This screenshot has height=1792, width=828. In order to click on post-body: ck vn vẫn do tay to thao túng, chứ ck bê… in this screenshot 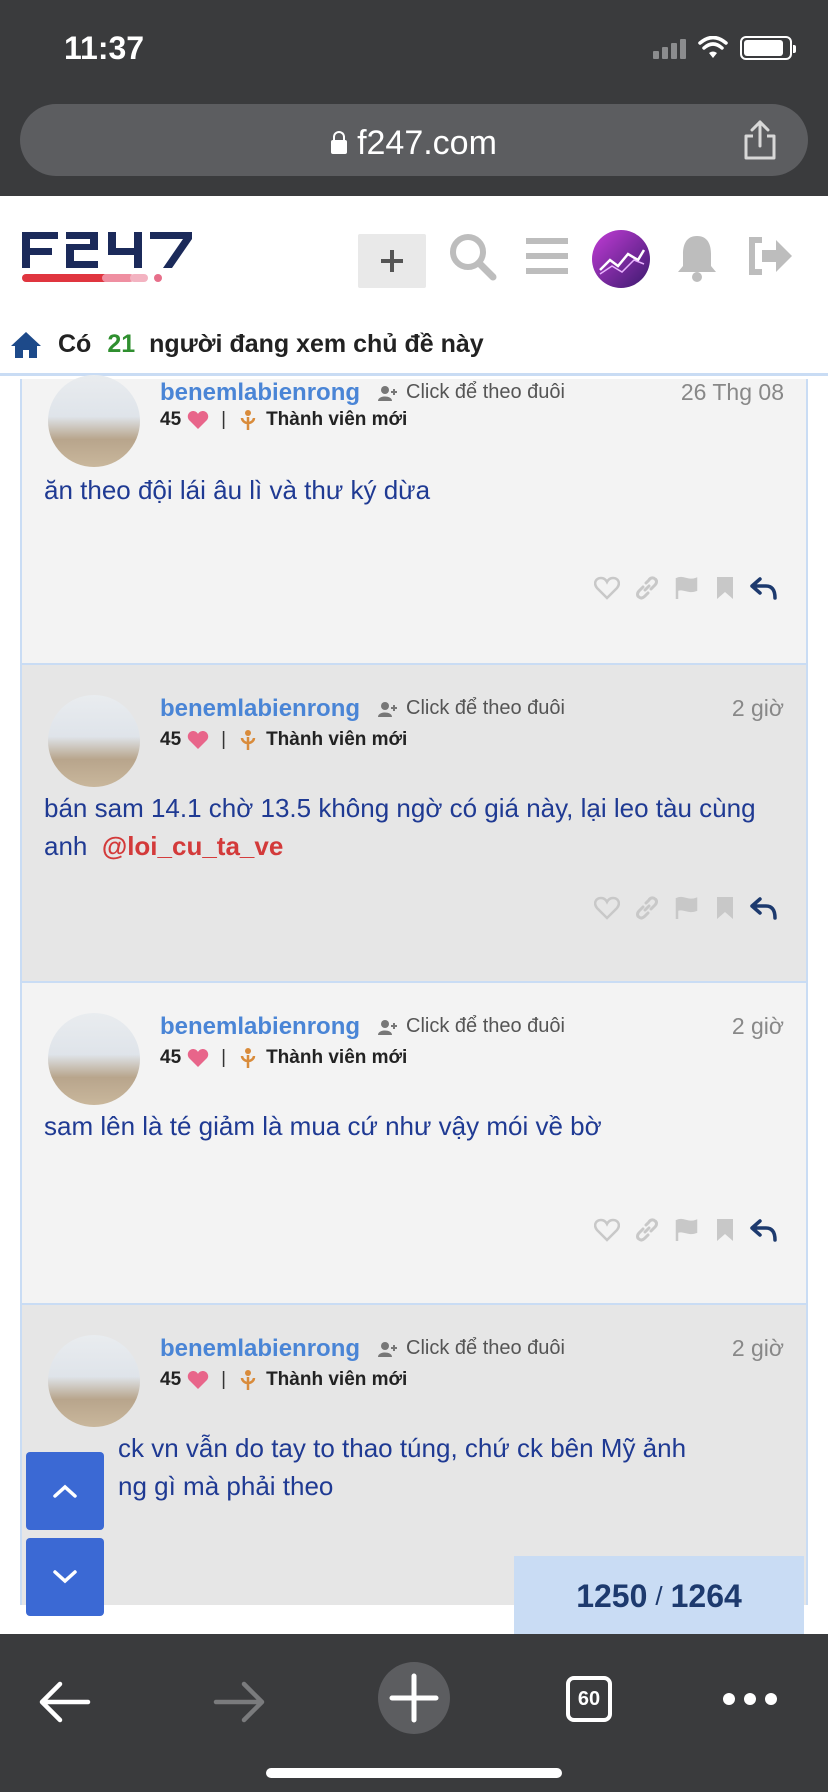, I will do `click(442, 1467)`.